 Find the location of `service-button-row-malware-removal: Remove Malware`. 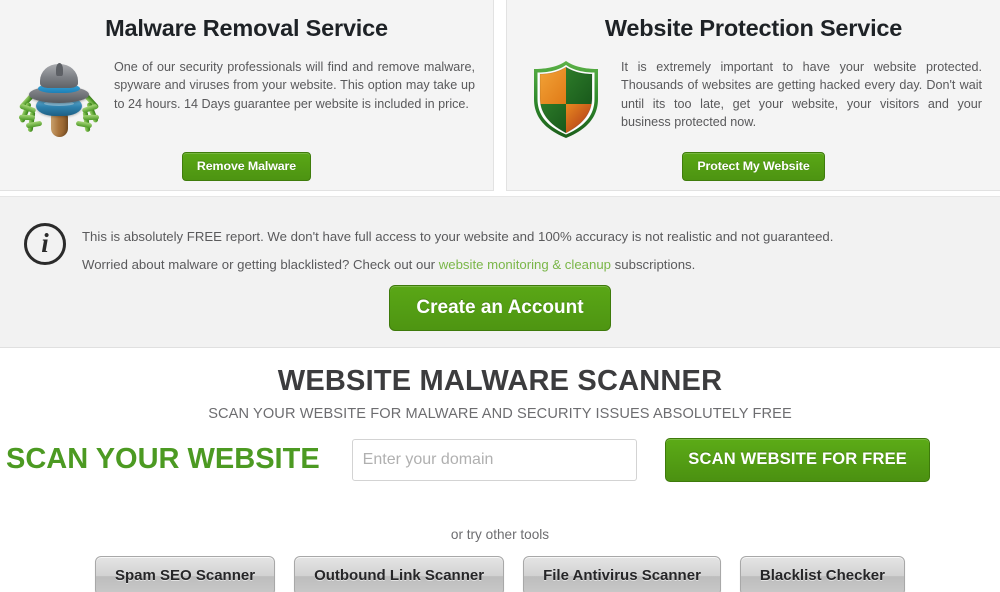

service-button-row-malware-removal: Remove Malware is located at coordinates (246, 166).